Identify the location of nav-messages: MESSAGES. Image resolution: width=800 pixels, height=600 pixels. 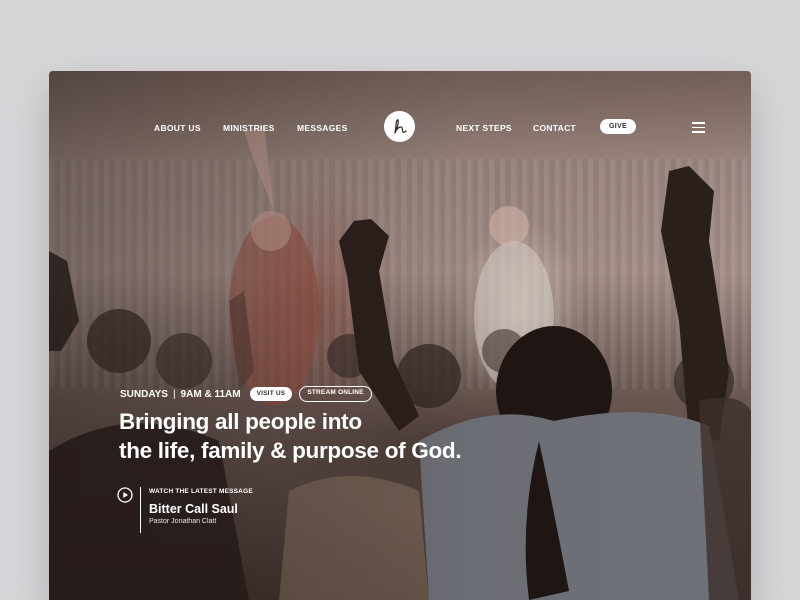
(322, 128).